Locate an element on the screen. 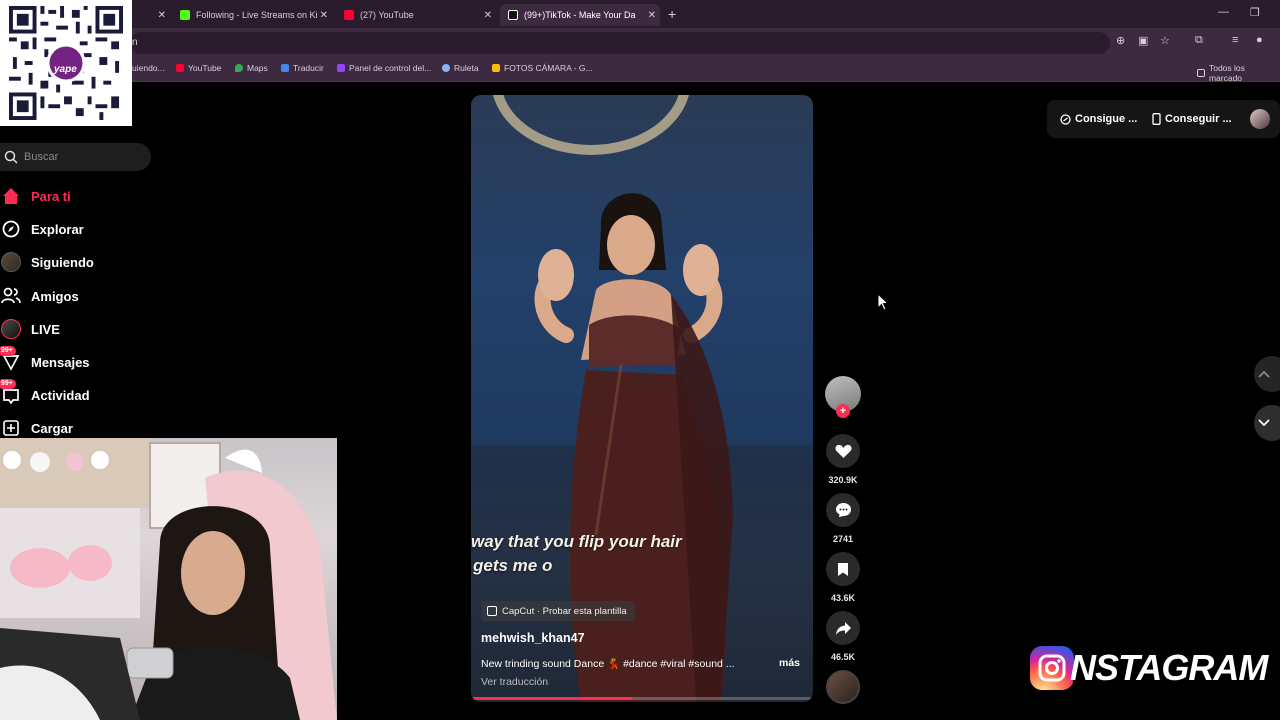 The width and height of the screenshot is (1280, 720). sidebar-item-amigos: Amigos is located at coordinates (39, 296).